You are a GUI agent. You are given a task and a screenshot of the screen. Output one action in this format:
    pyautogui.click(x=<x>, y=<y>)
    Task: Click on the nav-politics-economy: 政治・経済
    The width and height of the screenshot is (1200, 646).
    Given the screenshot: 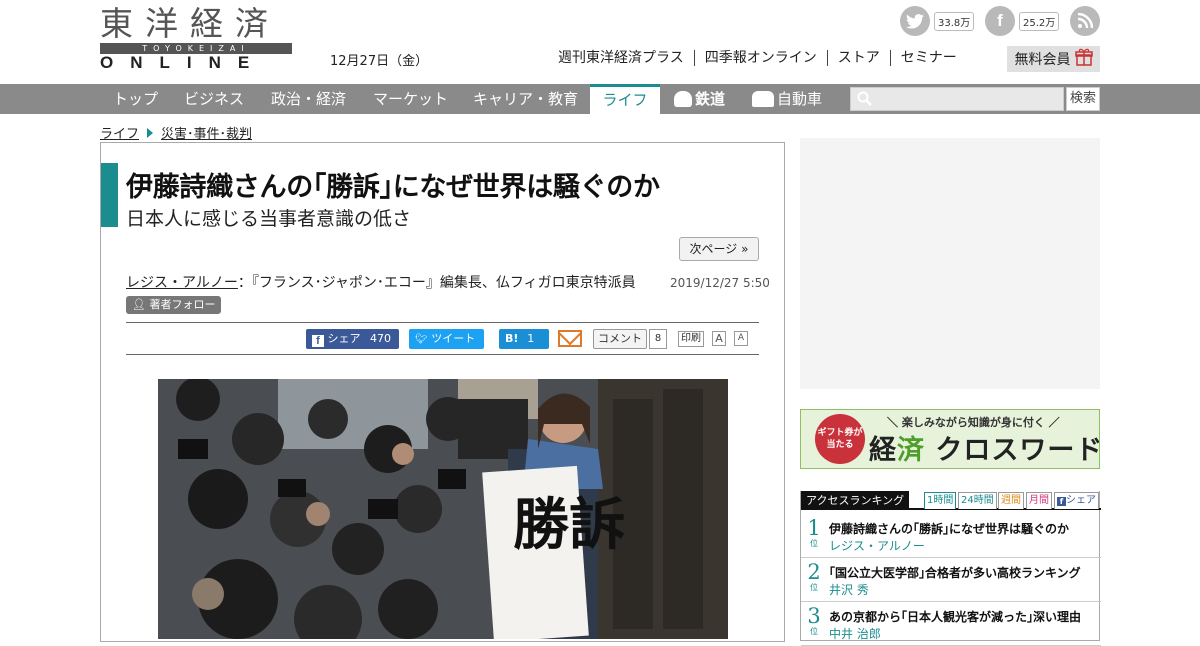 What is the action you would take?
    pyautogui.click(x=308, y=99)
    